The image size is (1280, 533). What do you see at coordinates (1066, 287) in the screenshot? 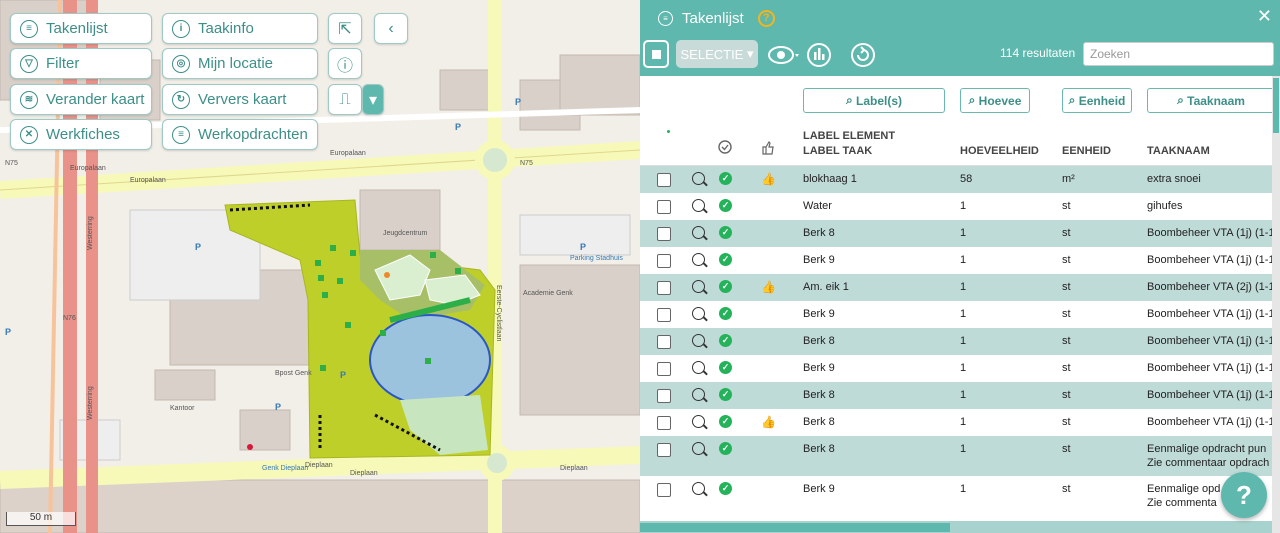
I see `cell-eenheid: st` at bounding box center [1066, 287].